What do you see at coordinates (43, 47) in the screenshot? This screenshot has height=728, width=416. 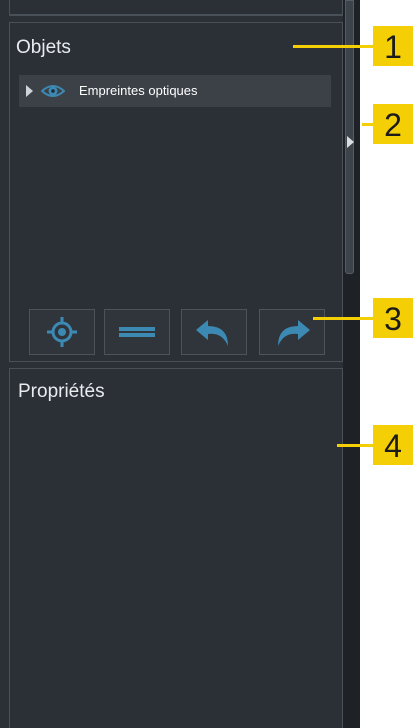 I see `objects-title: Objets` at bounding box center [43, 47].